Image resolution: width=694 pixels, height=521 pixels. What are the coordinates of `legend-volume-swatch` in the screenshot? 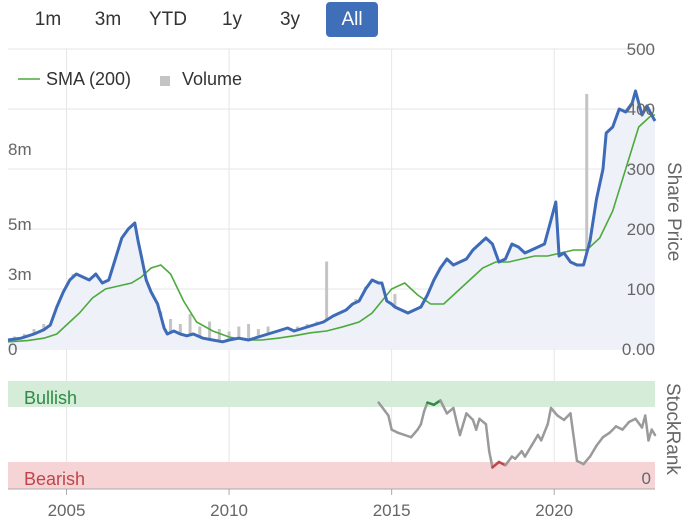 It's located at (165, 81).